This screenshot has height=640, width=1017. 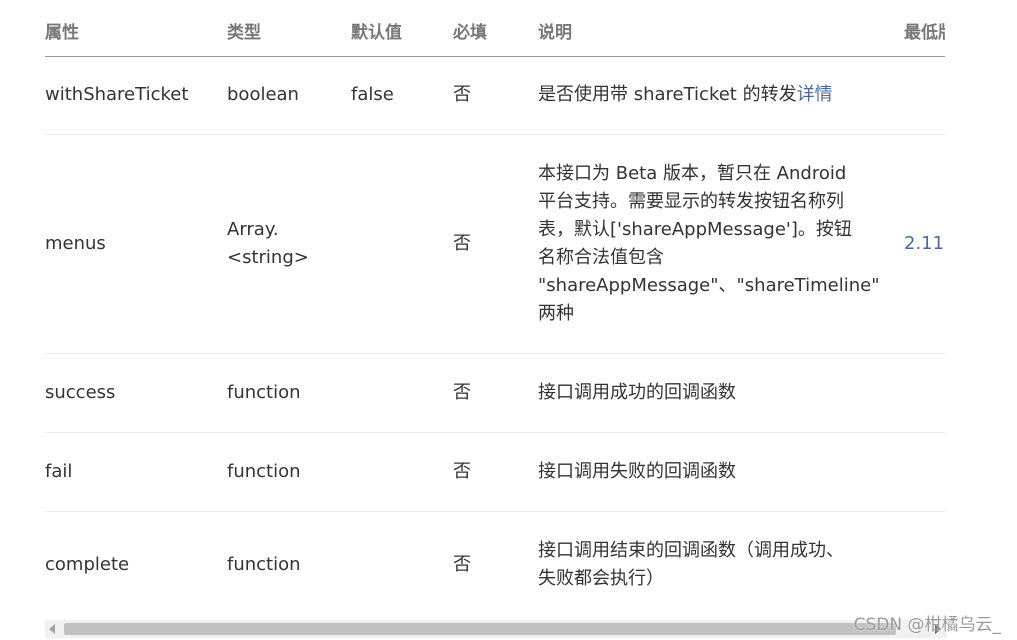 I want to click on cell-name: withShareTicket, so click(x=117, y=94).